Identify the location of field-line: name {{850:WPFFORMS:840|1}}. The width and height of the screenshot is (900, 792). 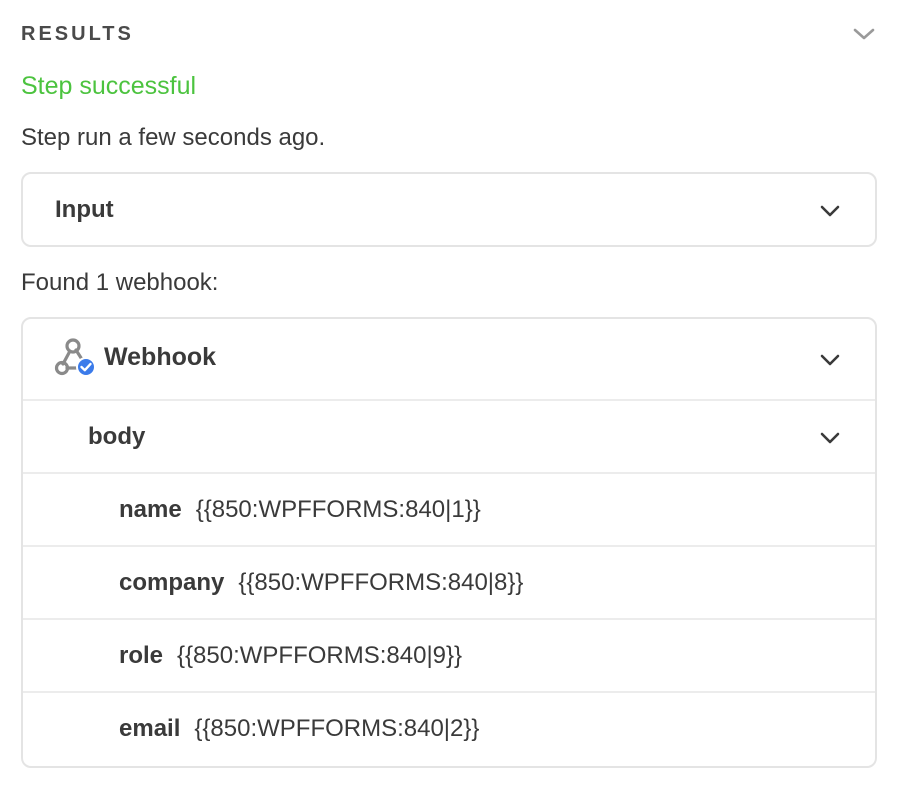
(300, 510).